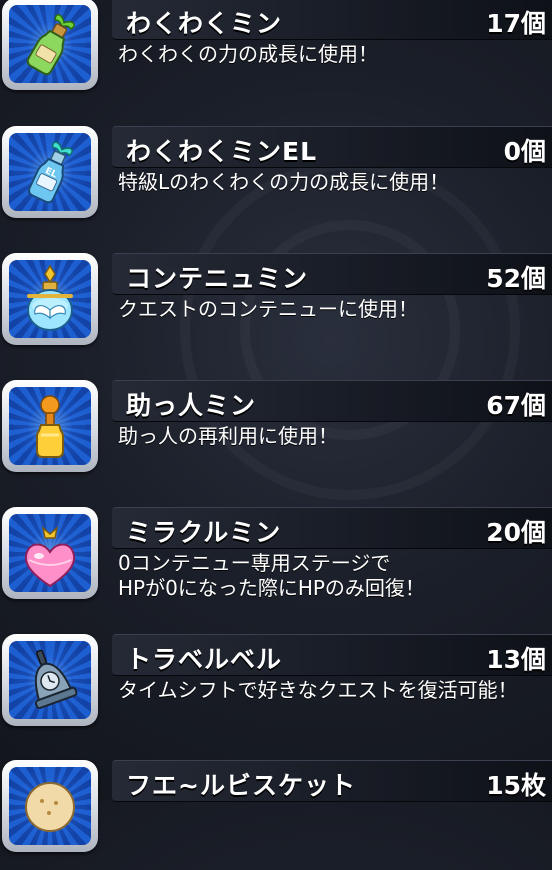 This screenshot has height=870, width=552. Describe the element at coordinates (332, 147) in the screenshot. I see `item-name-bar: わくわくミンEL 0個` at that location.